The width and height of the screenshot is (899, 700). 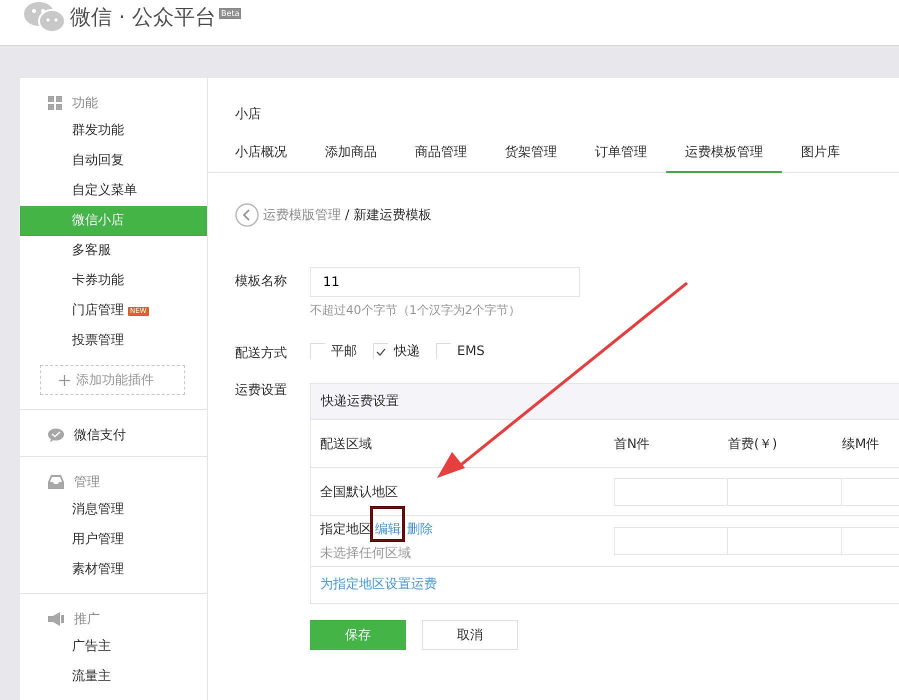 What do you see at coordinates (632, 444) in the screenshot?
I see `column-header: 首N件` at bounding box center [632, 444].